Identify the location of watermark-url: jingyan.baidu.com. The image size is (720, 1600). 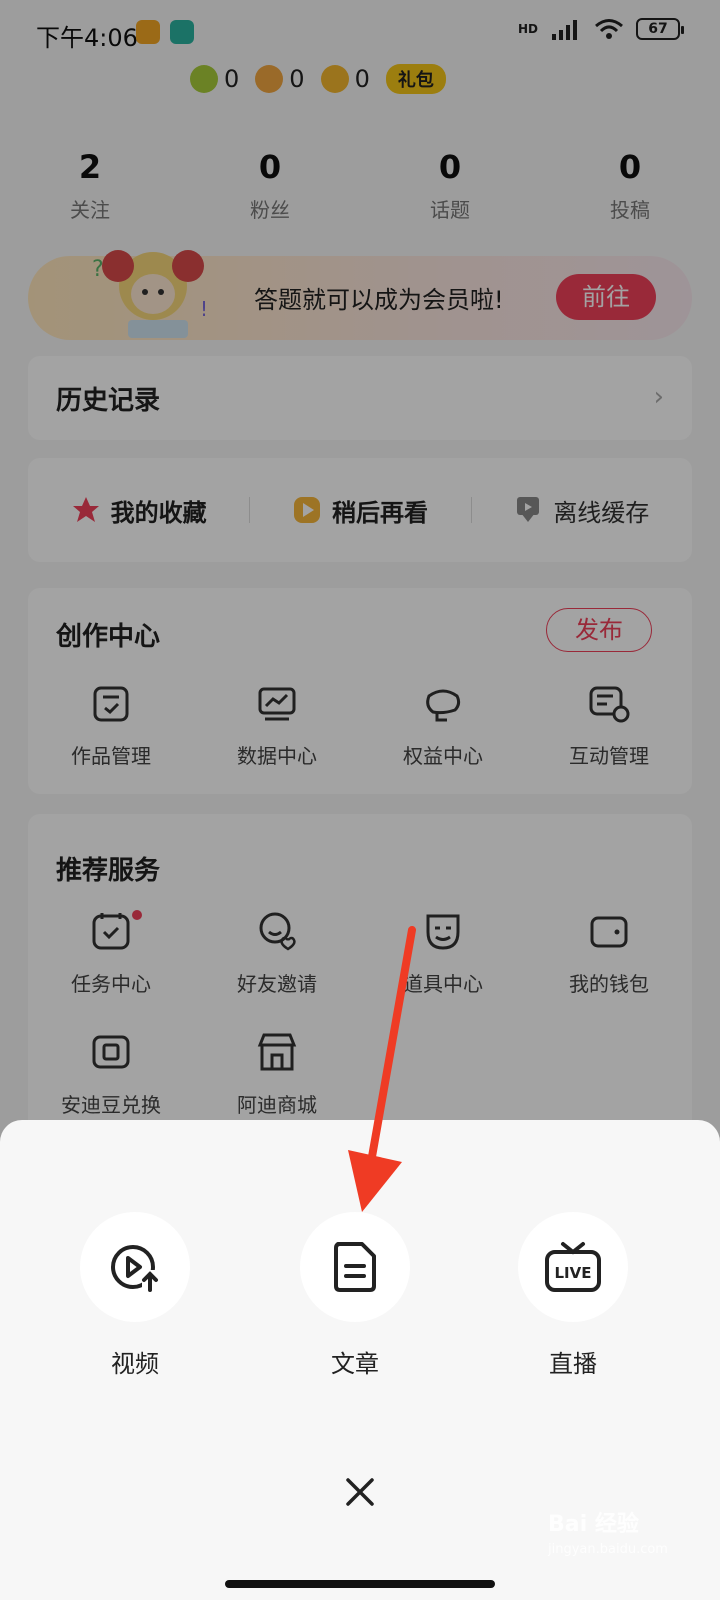
(608, 1549).